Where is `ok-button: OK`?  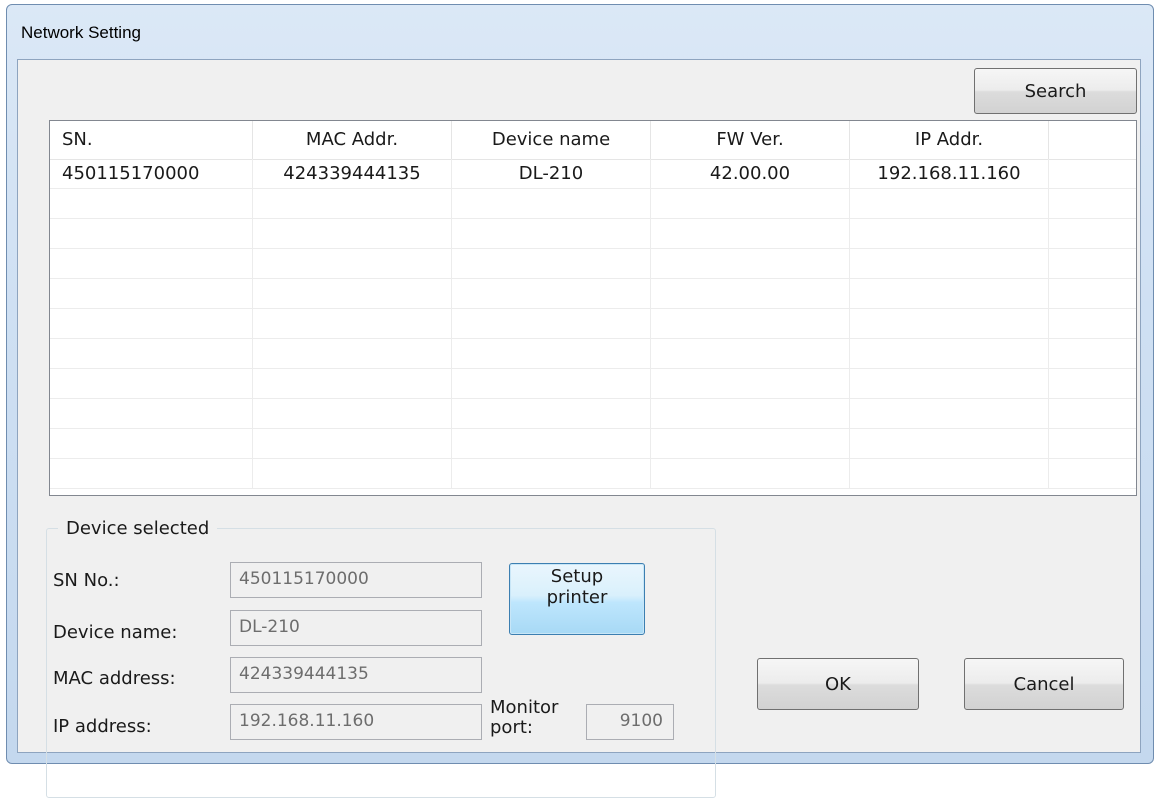
ok-button: OK is located at coordinates (838, 684).